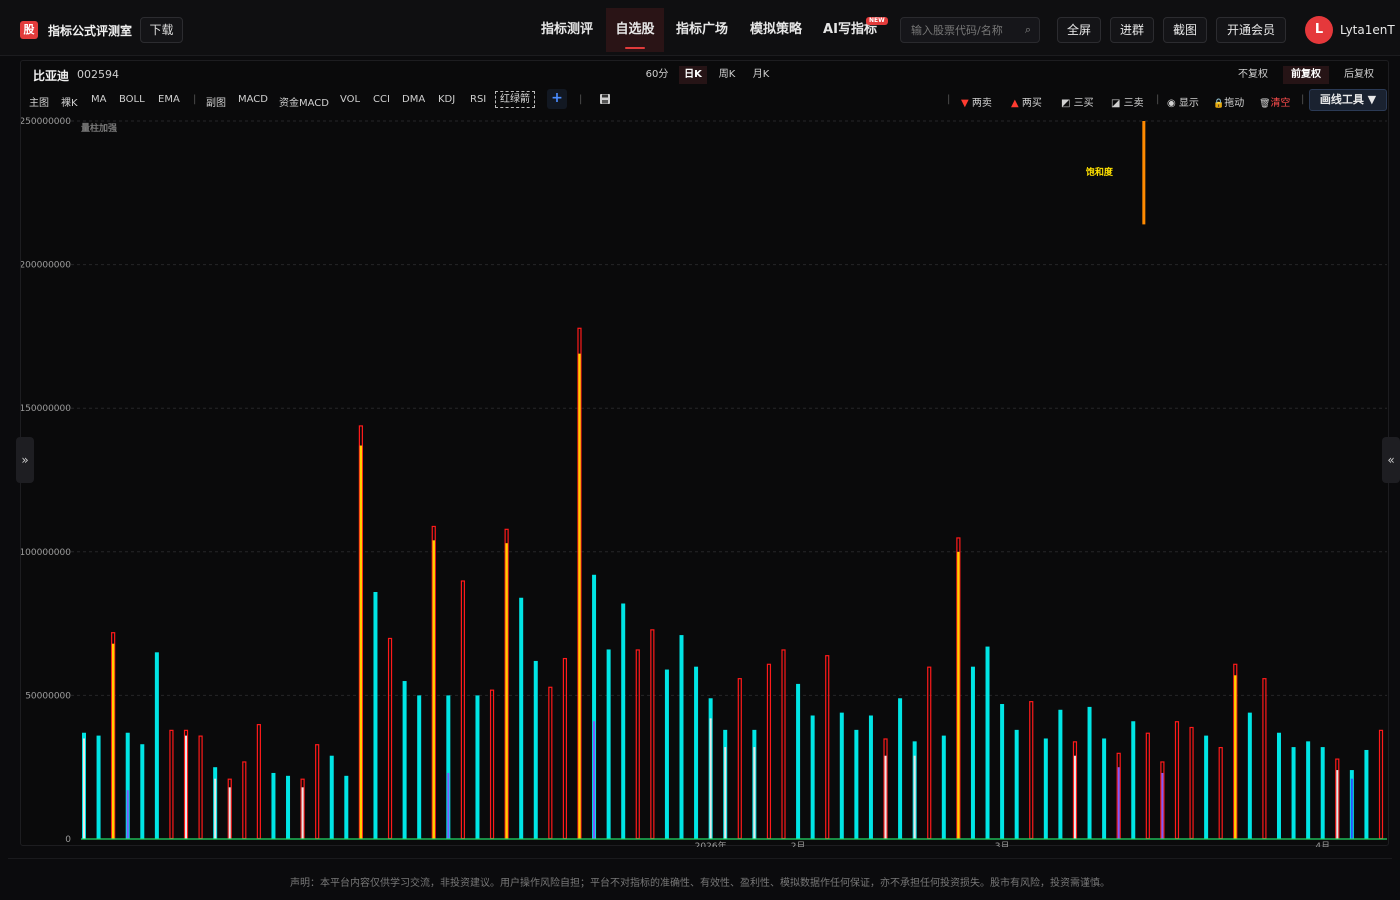  Describe the element at coordinates (567, 30) in the screenshot. I see `nav-indicator-review: 指标测评` at that location.